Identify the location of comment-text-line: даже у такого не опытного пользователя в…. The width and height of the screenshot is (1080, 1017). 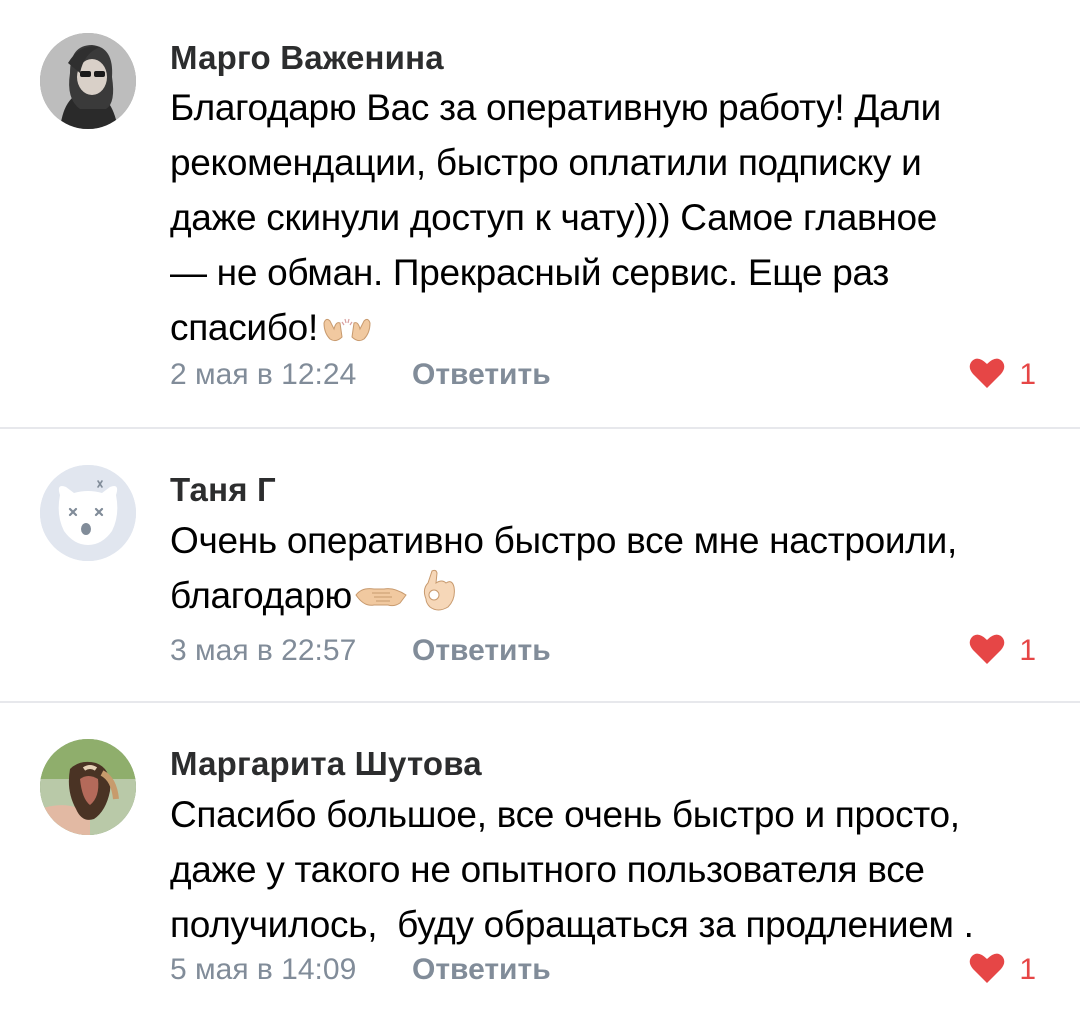
(547, 869).